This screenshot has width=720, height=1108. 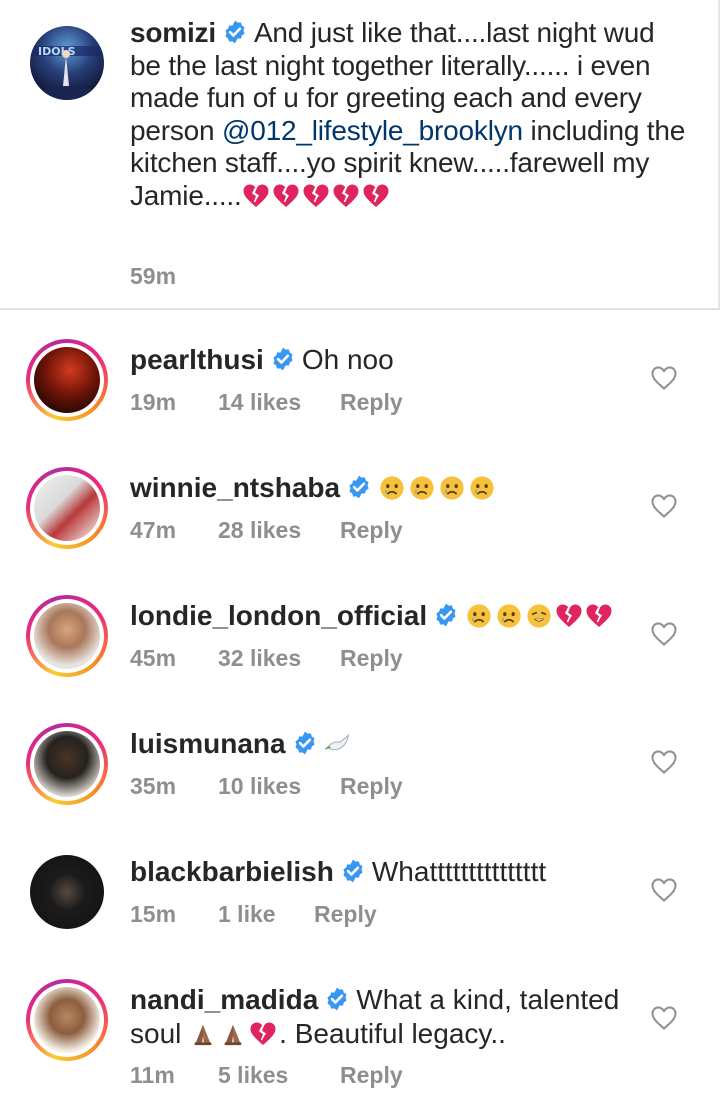 I want to click on avatar-stage-icon: IDOLS, so click(x=67, y=72).